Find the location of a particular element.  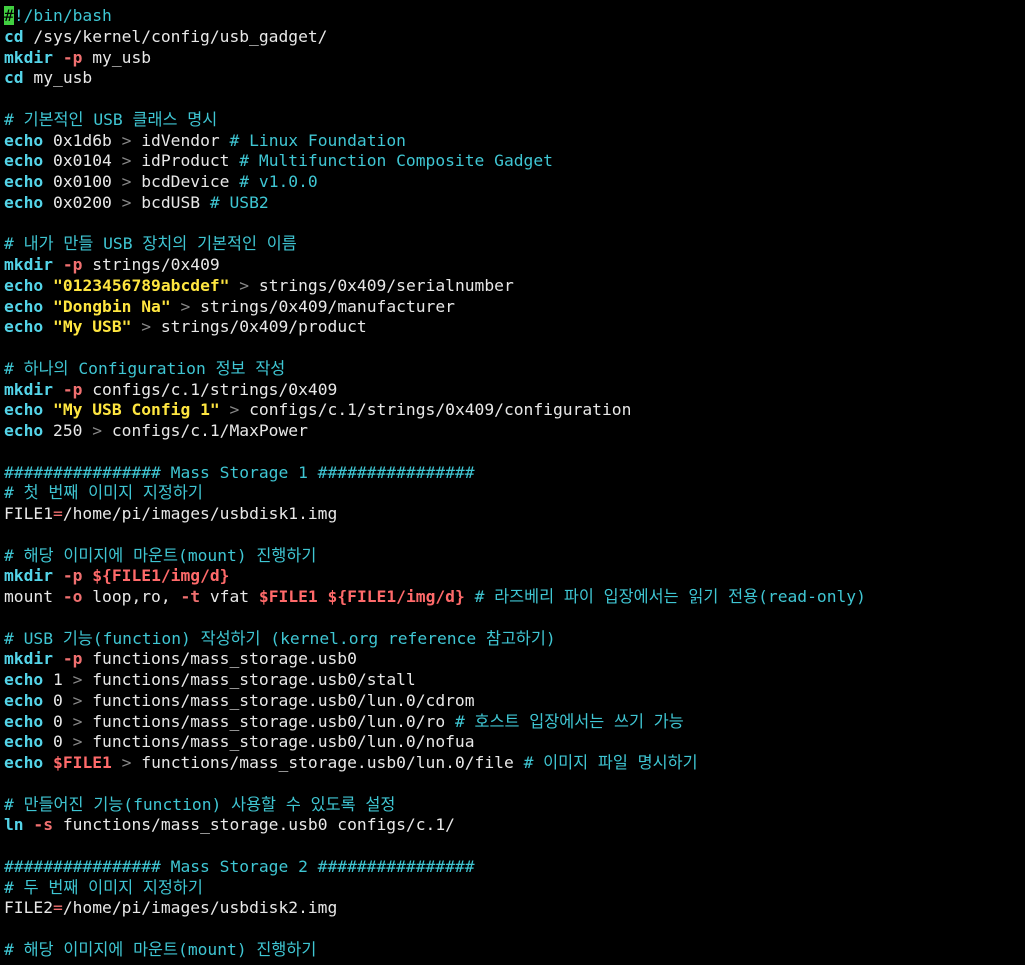

code-token-comment: # 이미지 파일 명시하기 is located at coordinates (610, 762).